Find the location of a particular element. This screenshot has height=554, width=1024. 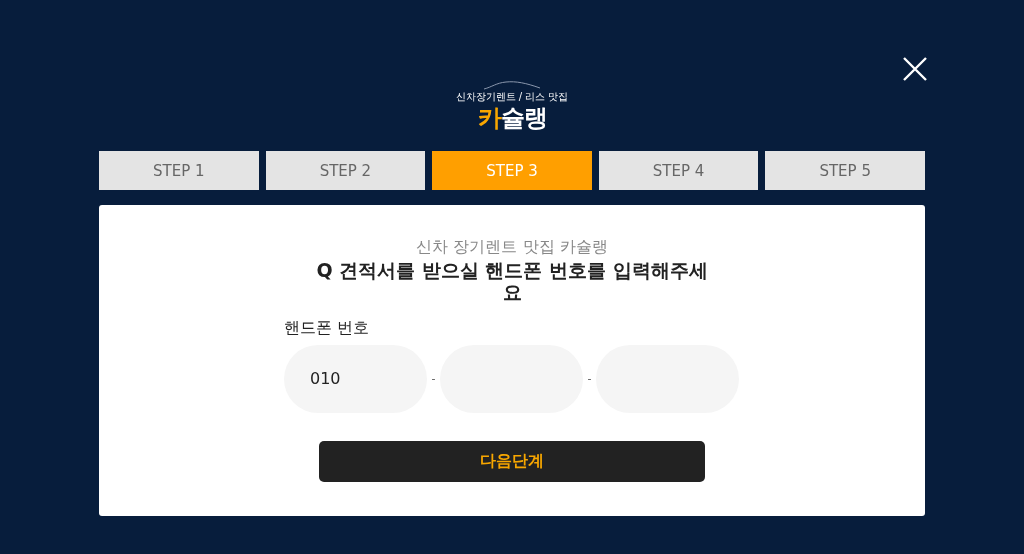

next-step-button: 다음단계 is located at coordinates (512, 461).